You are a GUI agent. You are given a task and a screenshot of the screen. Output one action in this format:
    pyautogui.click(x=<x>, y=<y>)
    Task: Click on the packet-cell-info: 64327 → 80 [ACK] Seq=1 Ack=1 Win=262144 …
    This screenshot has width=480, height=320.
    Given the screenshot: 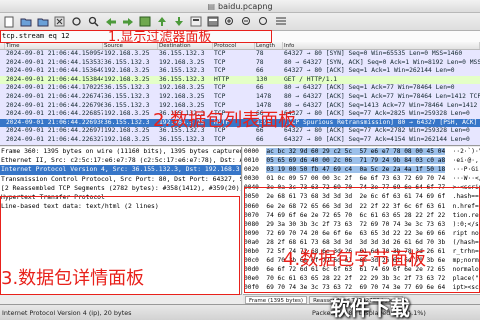 What is the action you would take?
    pyautogui.click(x=369, y=71)
    